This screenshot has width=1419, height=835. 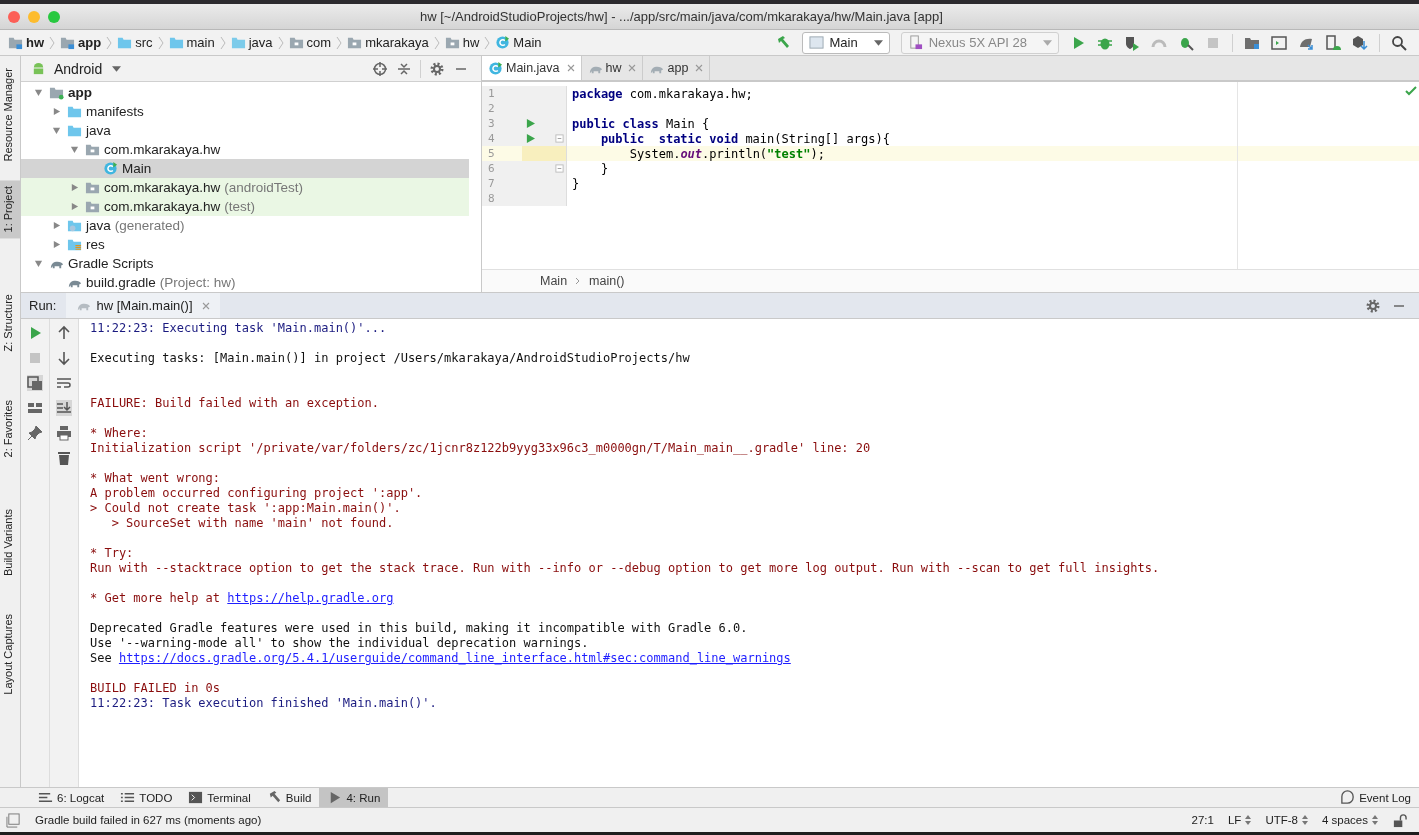 What do you see at coordinates (64, 433) in the screenshot?
I see `print-icon` at bounding box center [64, 433].